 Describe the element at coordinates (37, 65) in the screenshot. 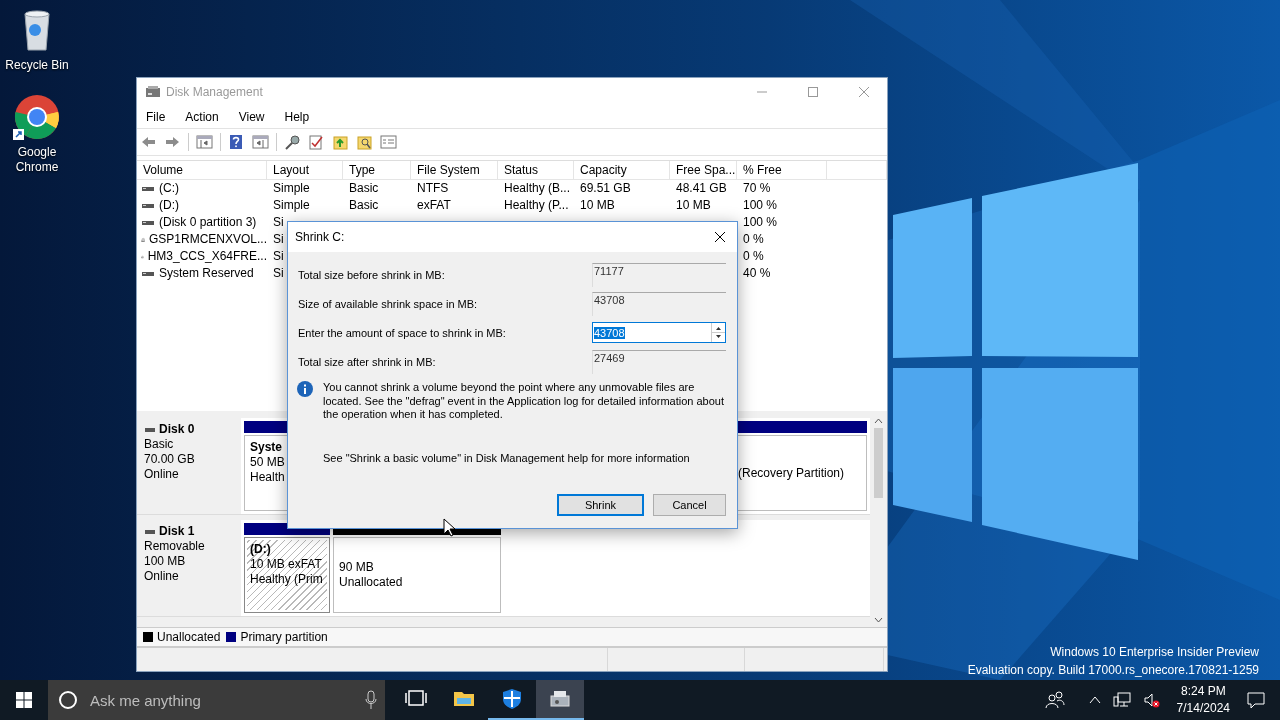

I see `desktop-icon-label: Recycle Bin` at that location.